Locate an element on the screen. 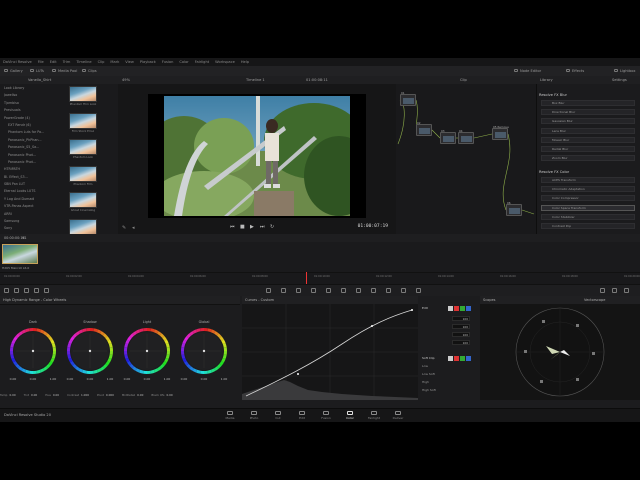  stop-icon: ■ is located at coordinates (242, 227).